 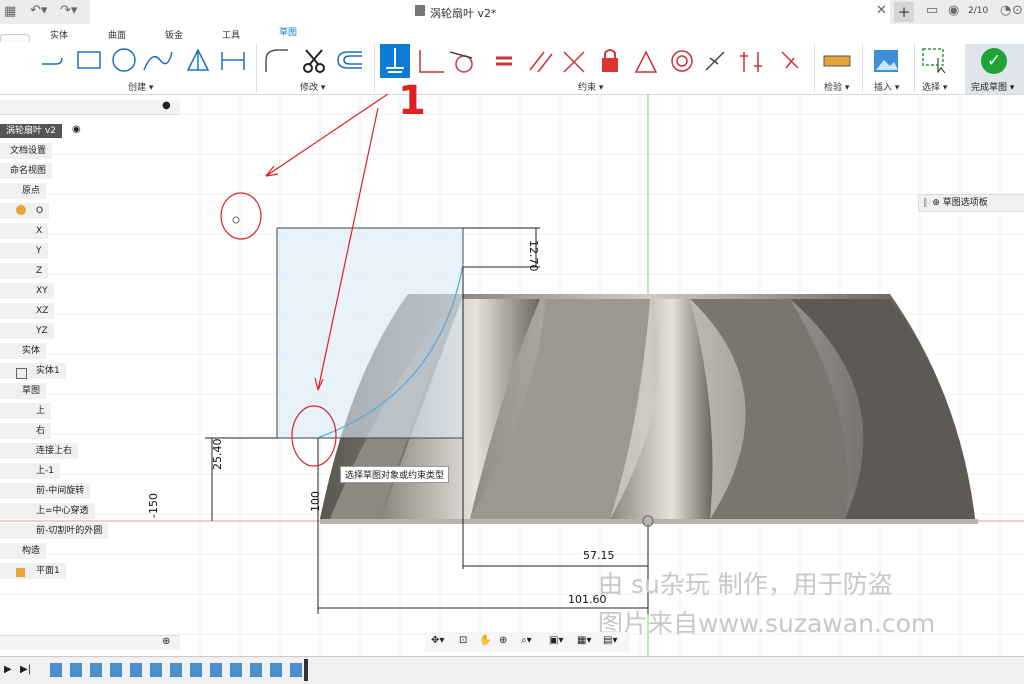 I want to click on checkmark-icon: ✓, so click(x=994, y=61).